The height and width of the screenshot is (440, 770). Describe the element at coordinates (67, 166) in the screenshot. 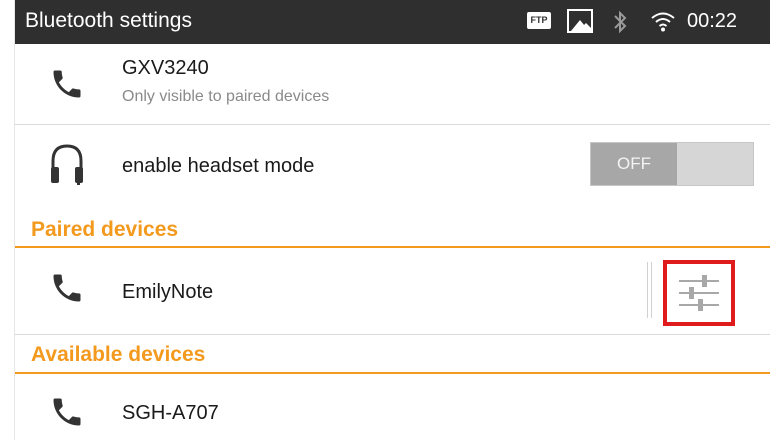

I see `headset-icon` at that location.